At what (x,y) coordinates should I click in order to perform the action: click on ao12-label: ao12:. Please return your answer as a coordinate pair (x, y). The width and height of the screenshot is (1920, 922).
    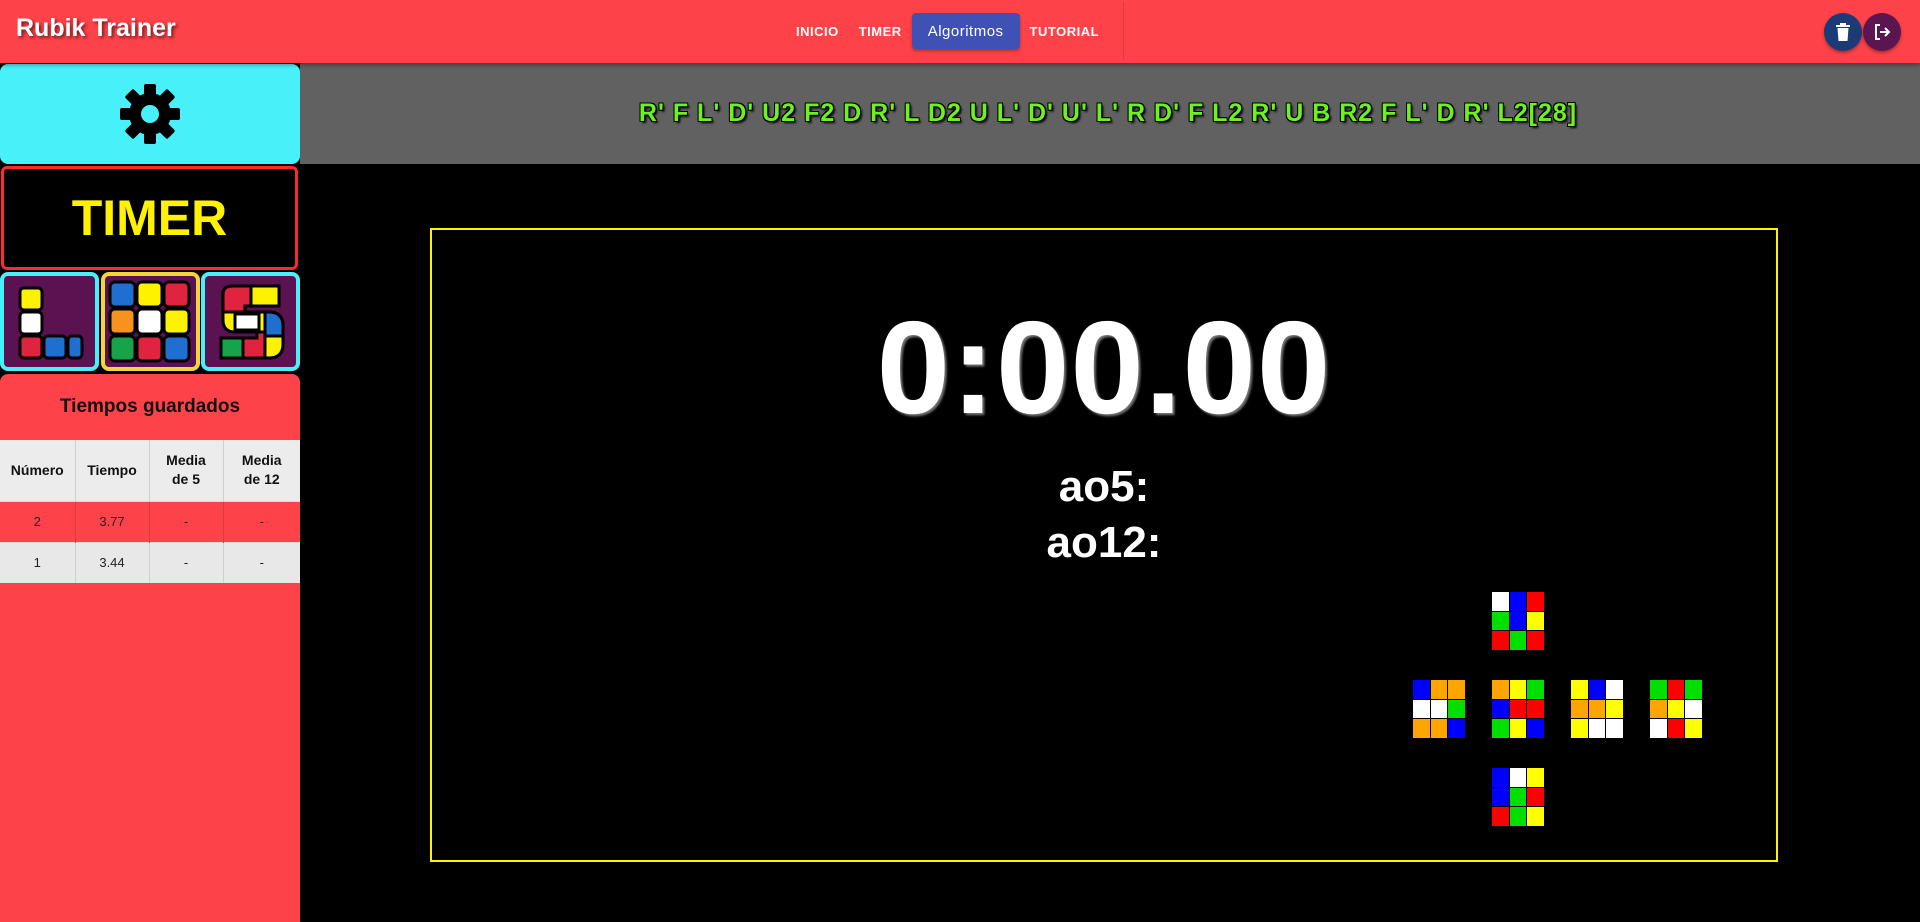
    Looking at the image, I should click on (1104, 542).